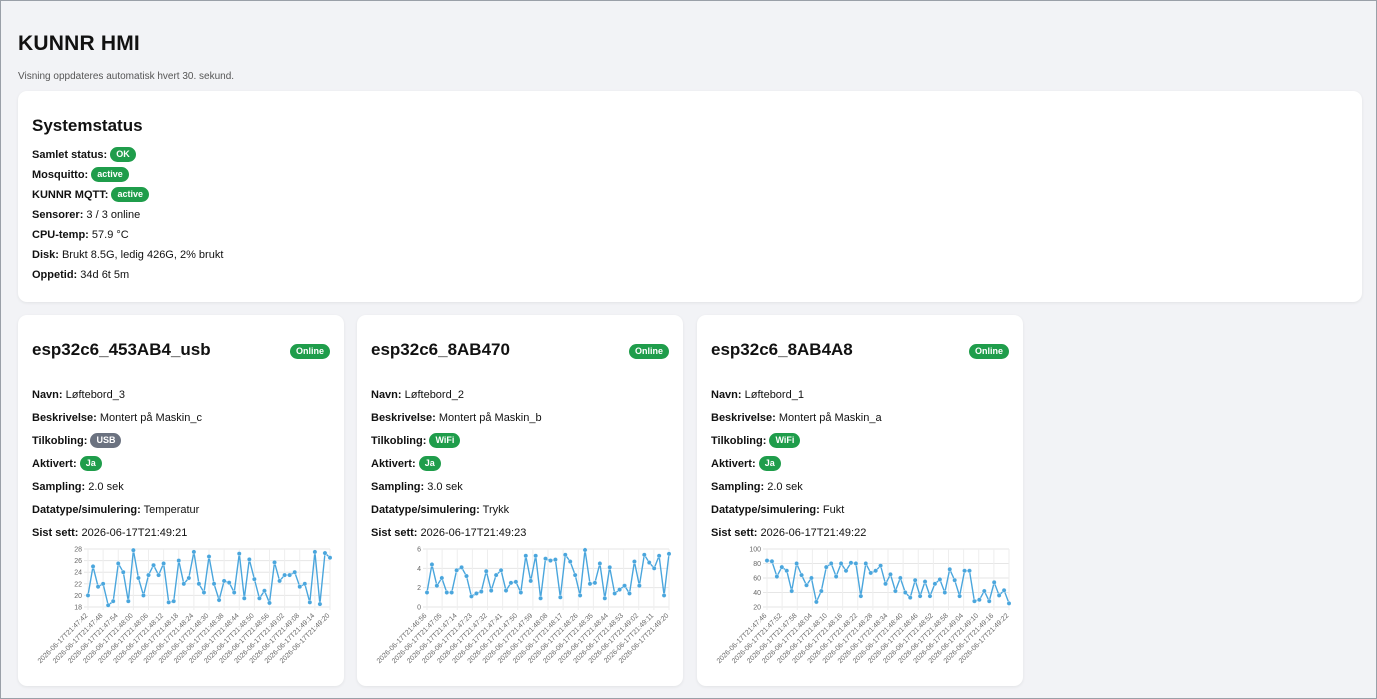  I want to click on mosquitto-label: Mosquitto:, so click(60, 175).